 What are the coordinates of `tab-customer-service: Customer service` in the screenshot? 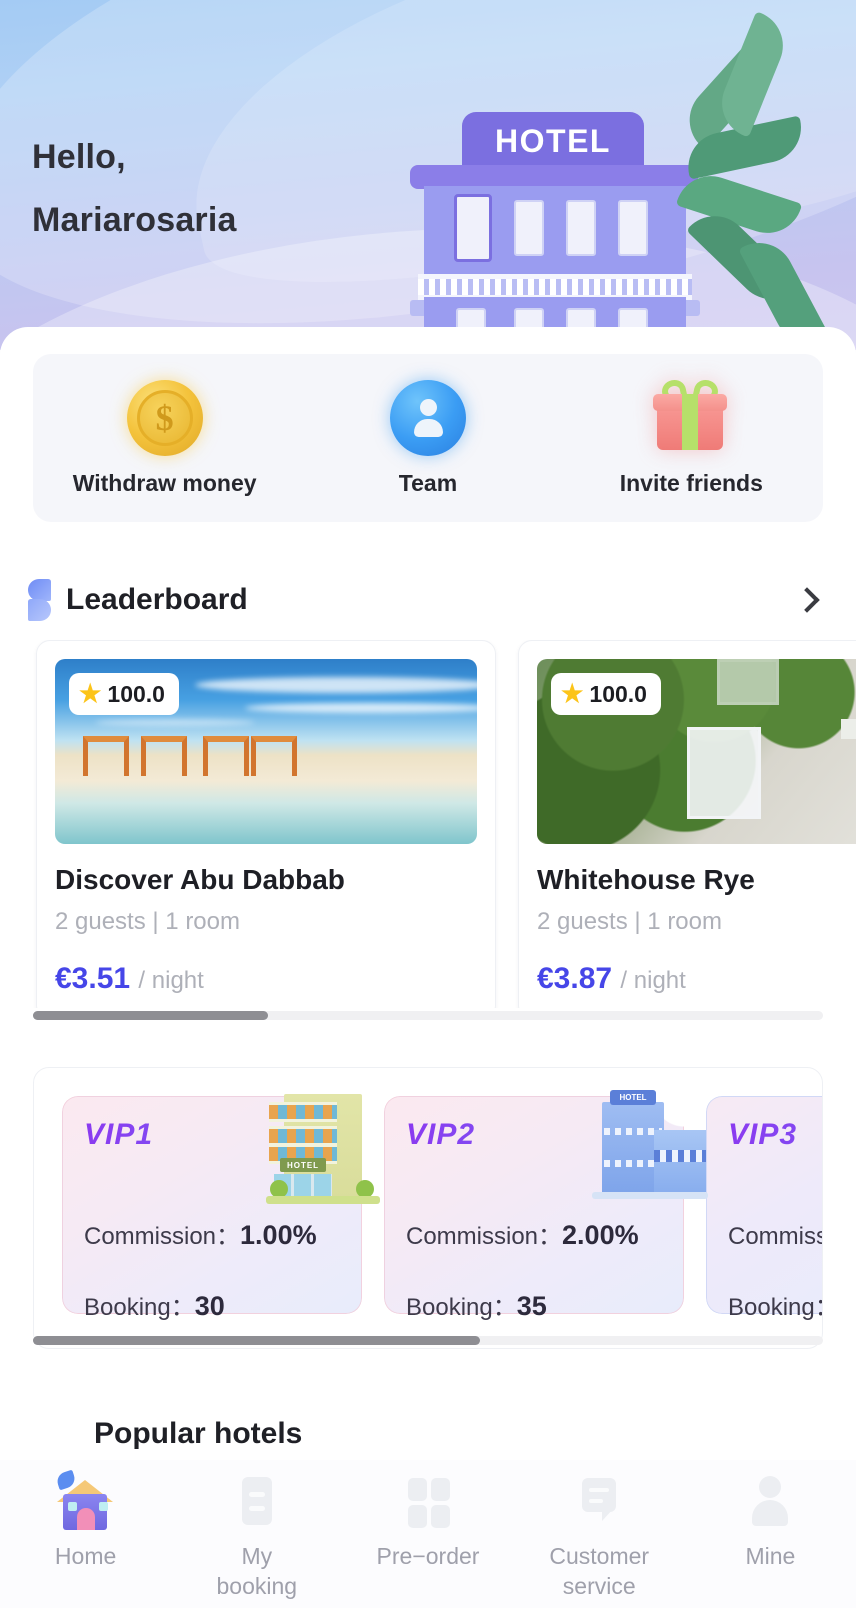 It's located at (599, 1537).